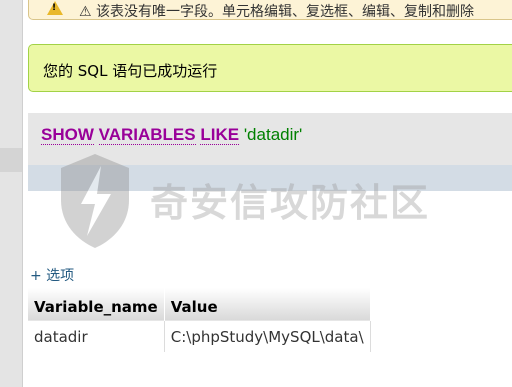  What do you see at coordinates (55, 8) in the screenshot?
I see `warning-icon: !` at bounding box center [55, 8].